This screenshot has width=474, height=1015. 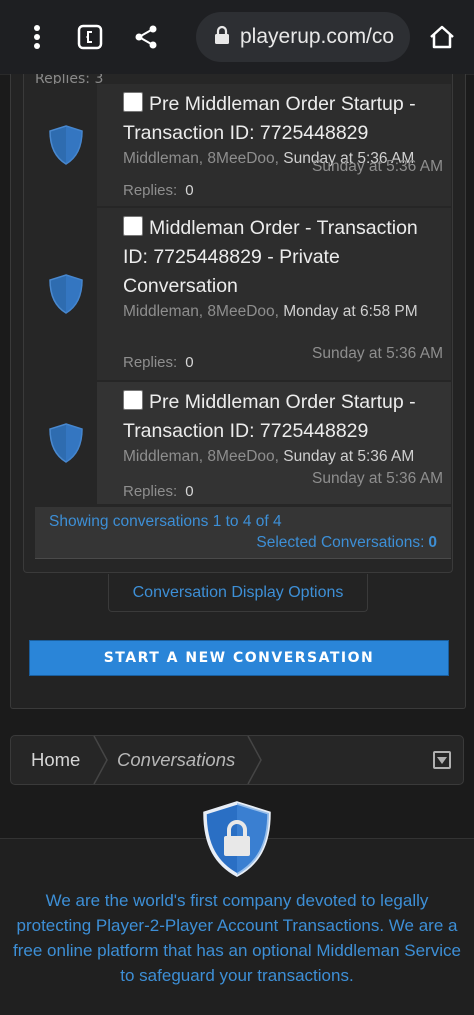 I want to click on selected-conversations: Selected Conversations: 0, so click(x=346, y=543).